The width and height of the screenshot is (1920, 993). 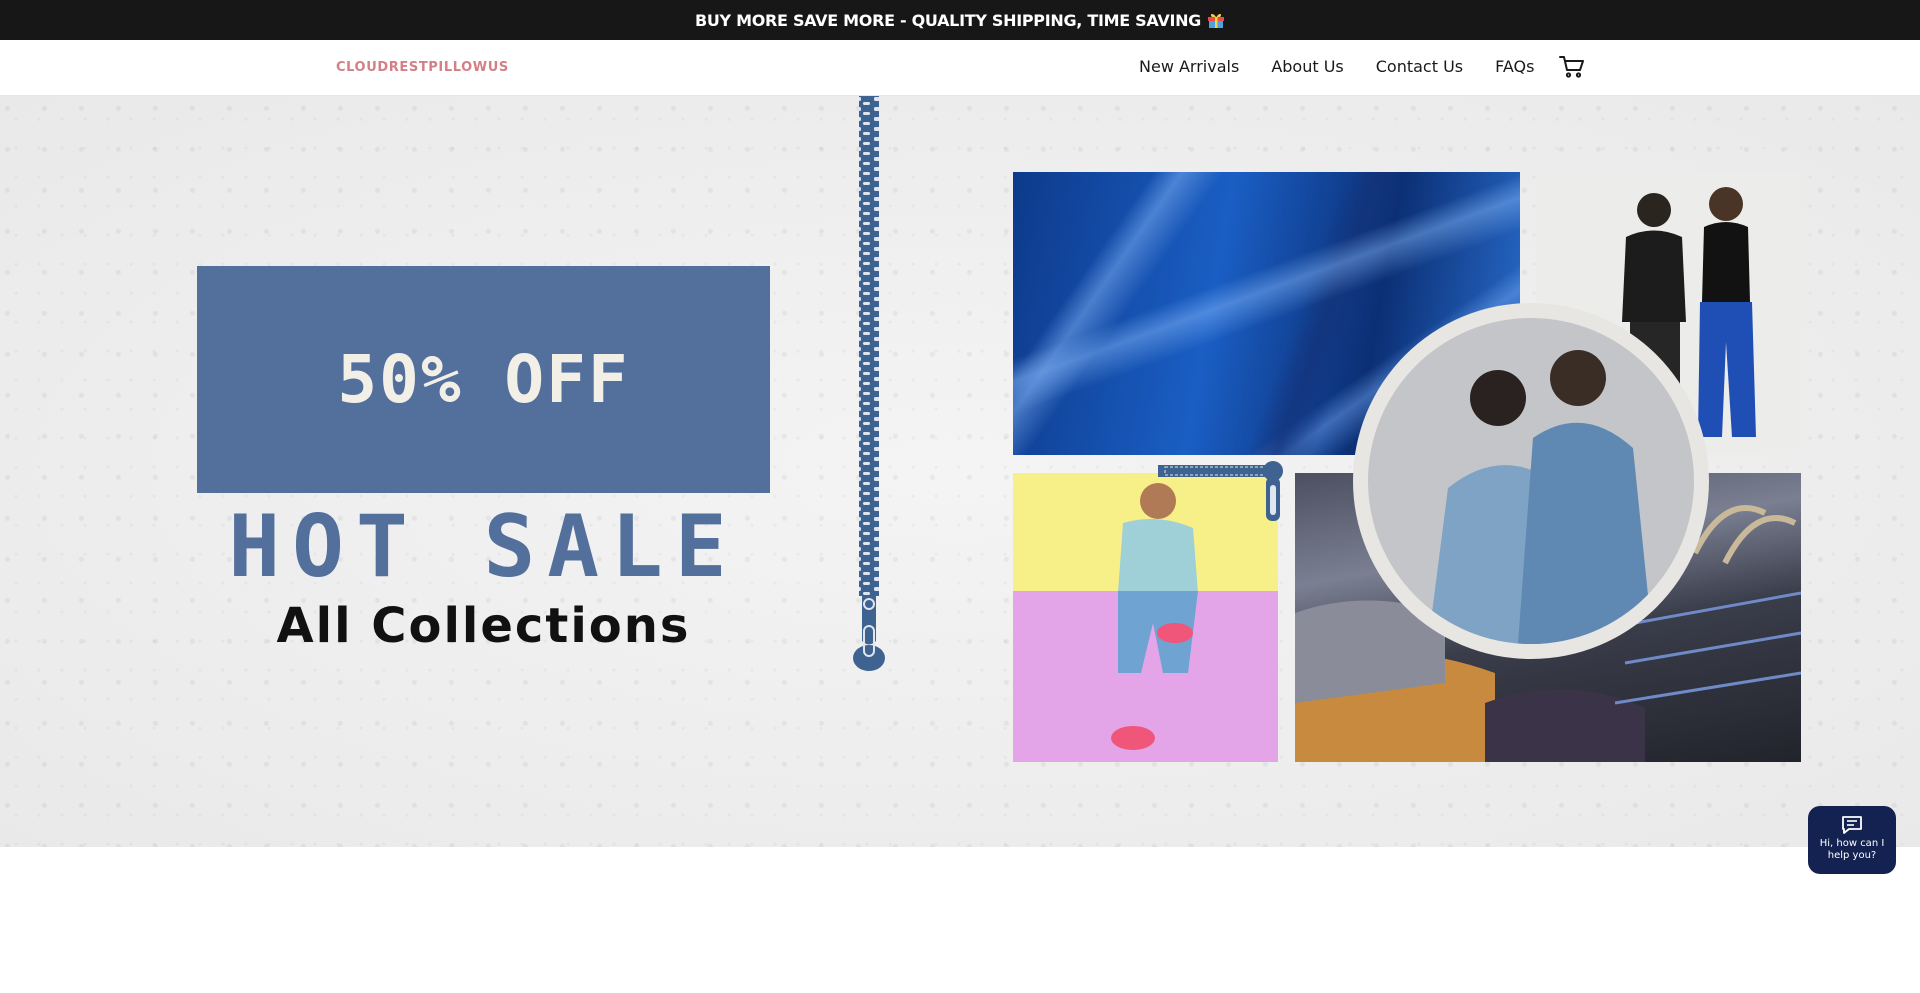 What do you see at coordinates (1852, 849) in the screenshot?
I see `chat-prompt-text: Hi, how can I help you?` at bounding box center [1852, 849].